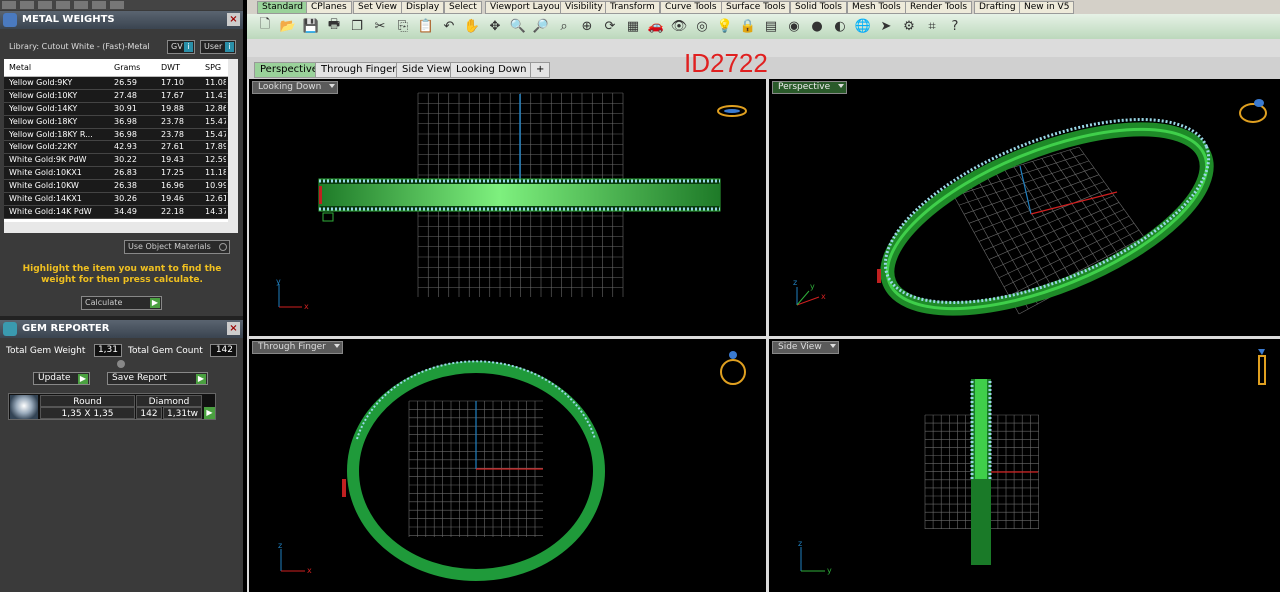 The width and height of the screenshot is (1280, 592). What do you see at coordinates (725, 26) in the screenshot?
I see `light-icon: 💡` at bounding box center [725, 26].